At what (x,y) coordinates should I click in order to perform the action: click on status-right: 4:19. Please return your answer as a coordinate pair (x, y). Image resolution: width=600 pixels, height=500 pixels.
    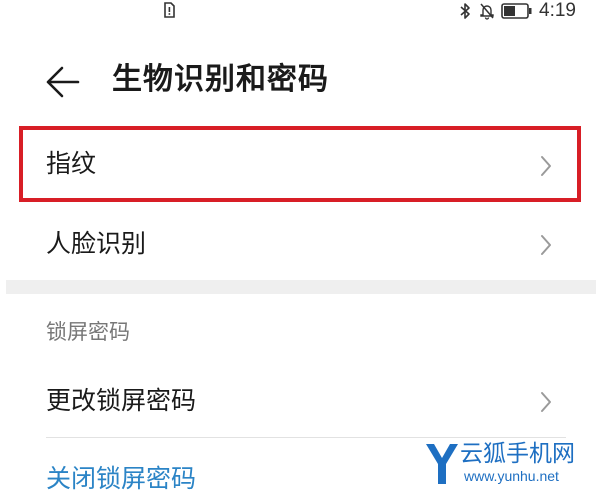
    Looking at the image, I should click on (516, 11).